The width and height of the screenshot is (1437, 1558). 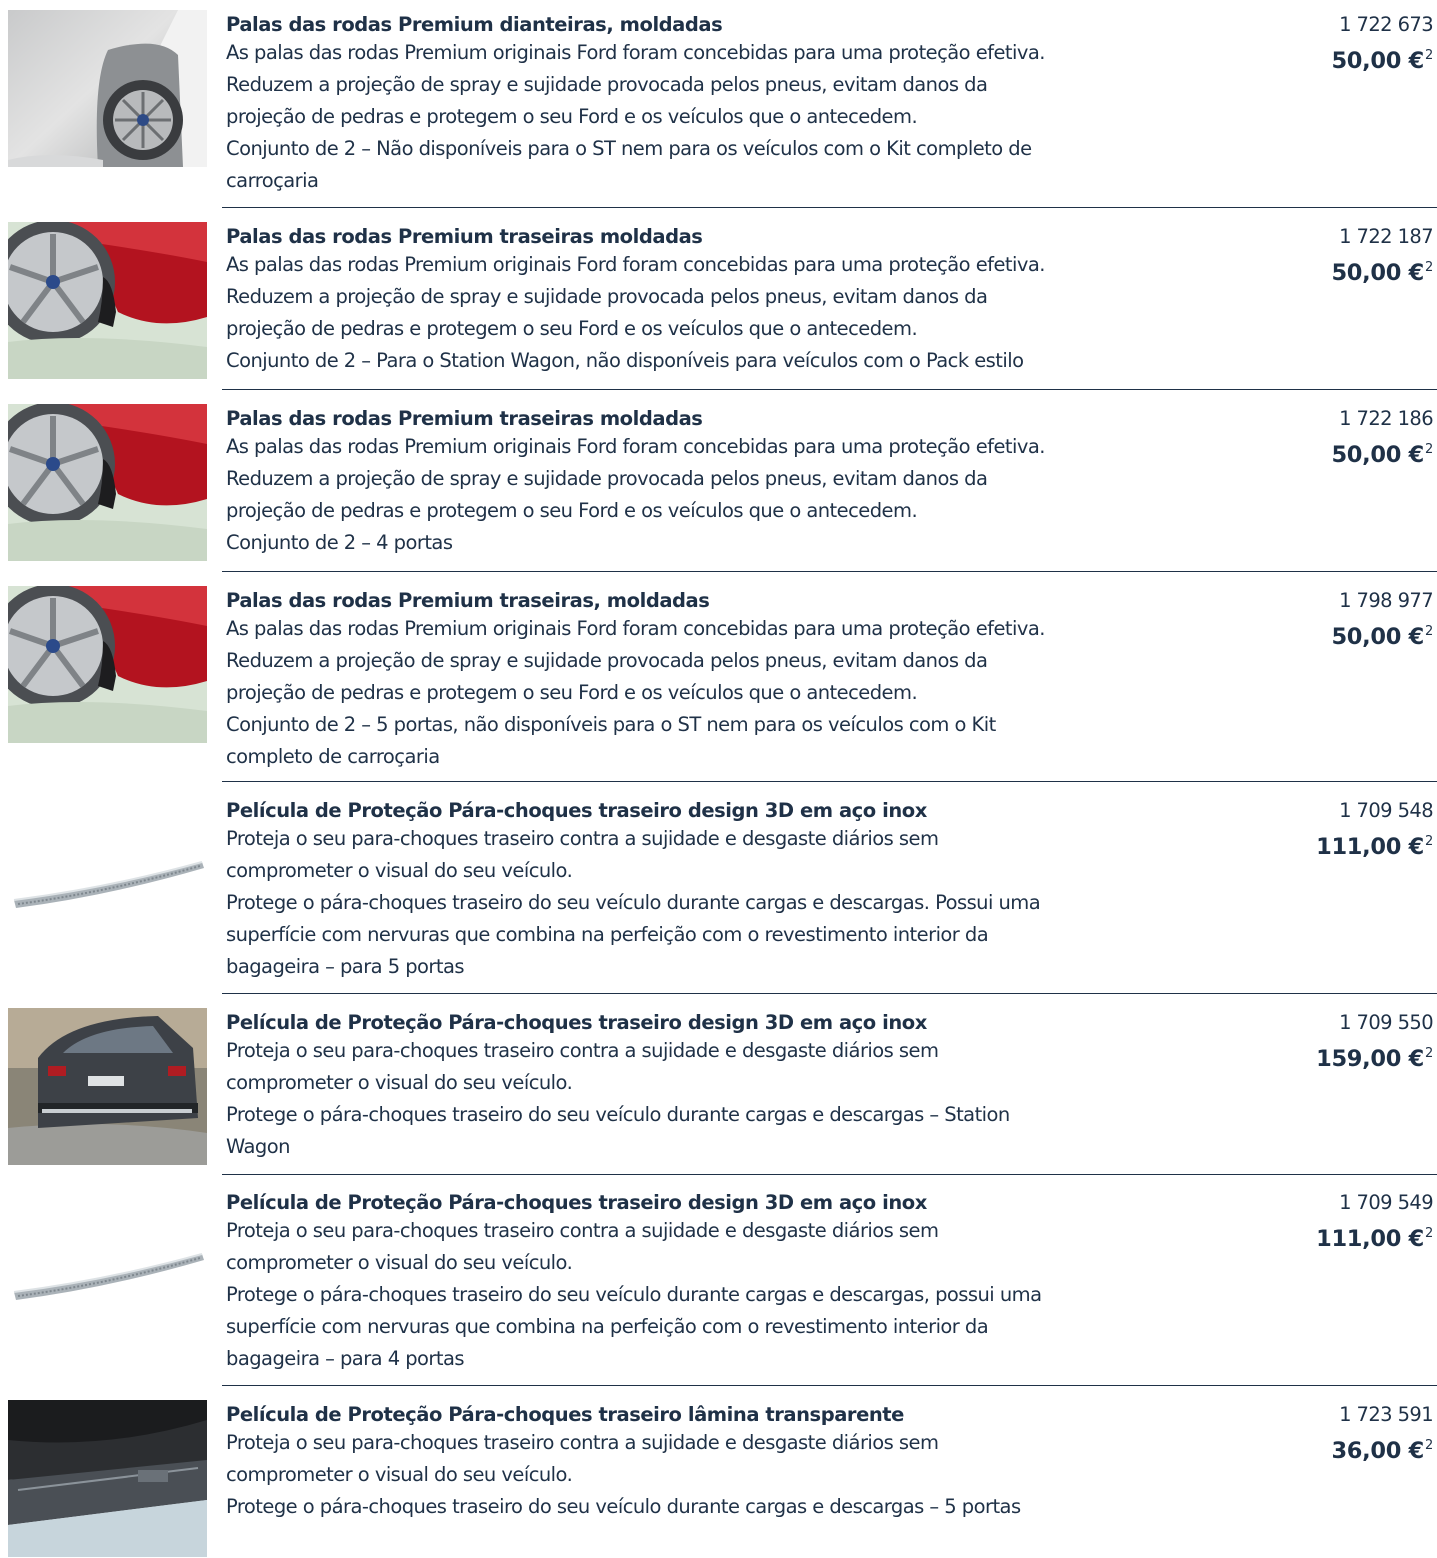 What do you see at coordinates (345, 966) in the screenshot?
I see `item-line: bagageira – para 5 portas` at bounding box center [345, 966].